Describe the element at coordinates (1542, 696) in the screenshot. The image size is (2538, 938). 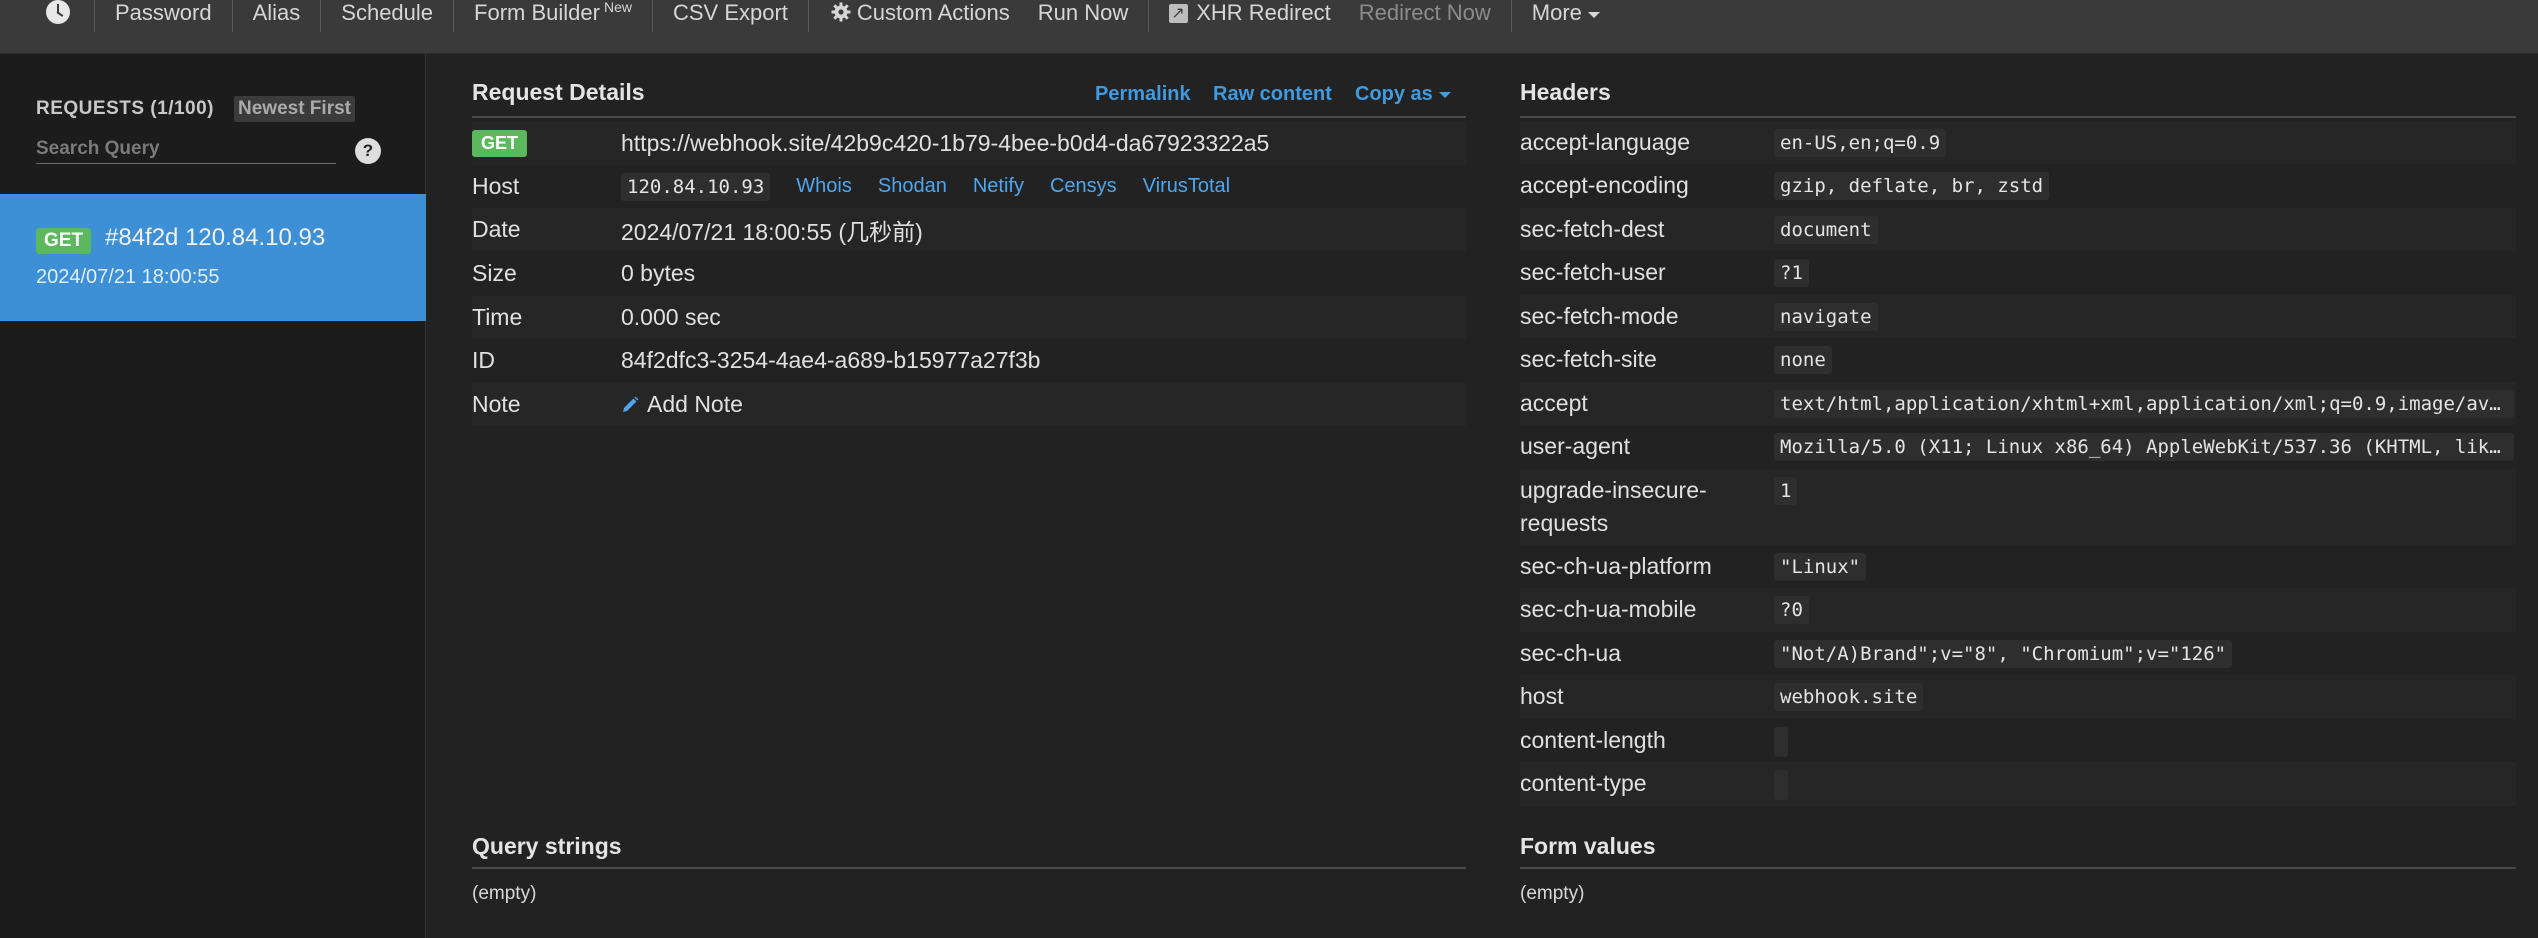
I see `header-key: host` at that location.